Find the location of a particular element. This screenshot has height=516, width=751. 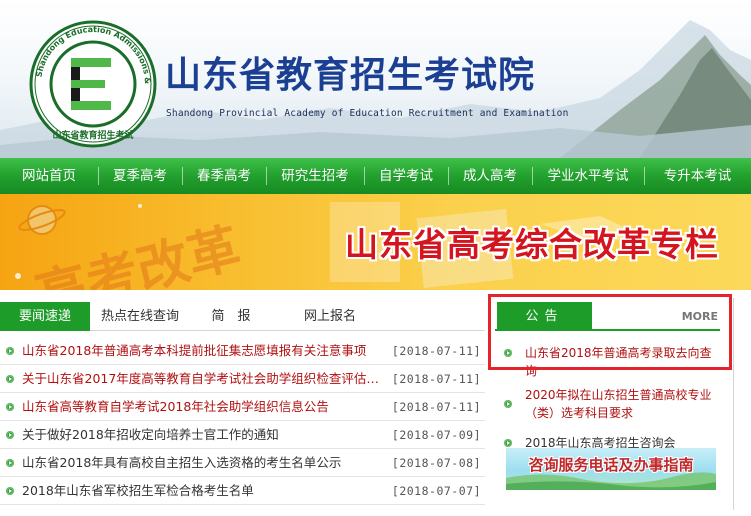

nav-item-spring-exam: 春季高考 is located at coordinates (224, 176).